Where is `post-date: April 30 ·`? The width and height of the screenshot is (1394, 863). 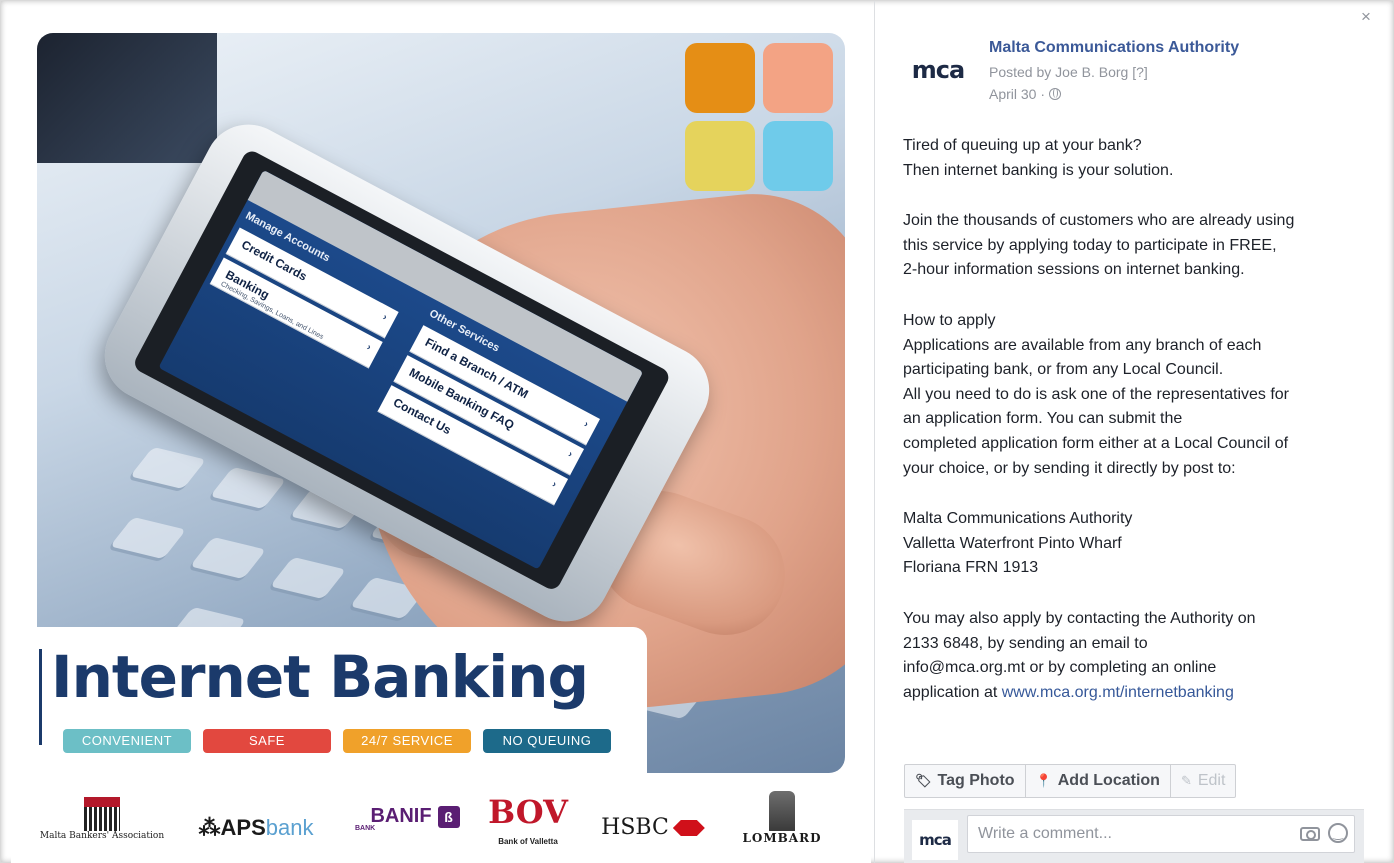 post-date: April 30 · is located at coordinates (1025, 94).